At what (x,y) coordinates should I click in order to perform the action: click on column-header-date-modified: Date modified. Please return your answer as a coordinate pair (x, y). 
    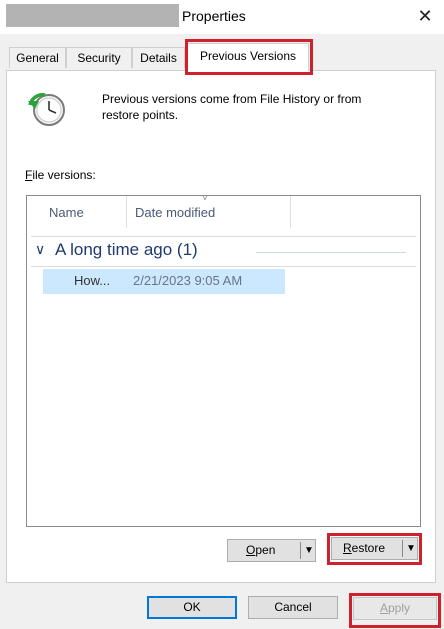
    Looking at the image, I should click on (175, 212).